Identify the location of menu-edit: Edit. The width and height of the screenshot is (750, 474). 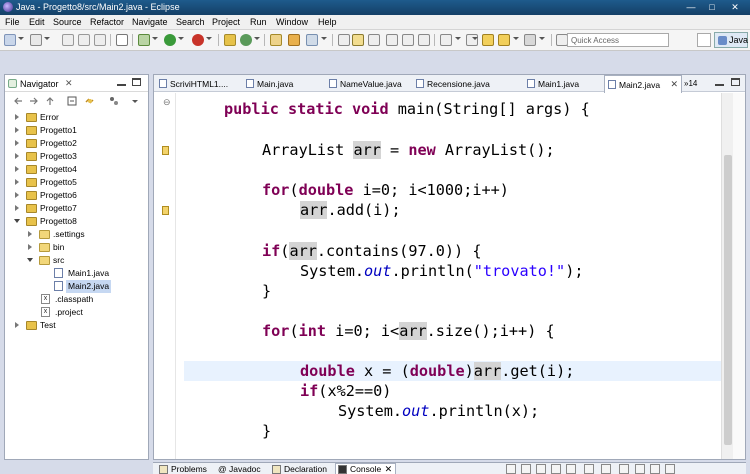
(37, 22).